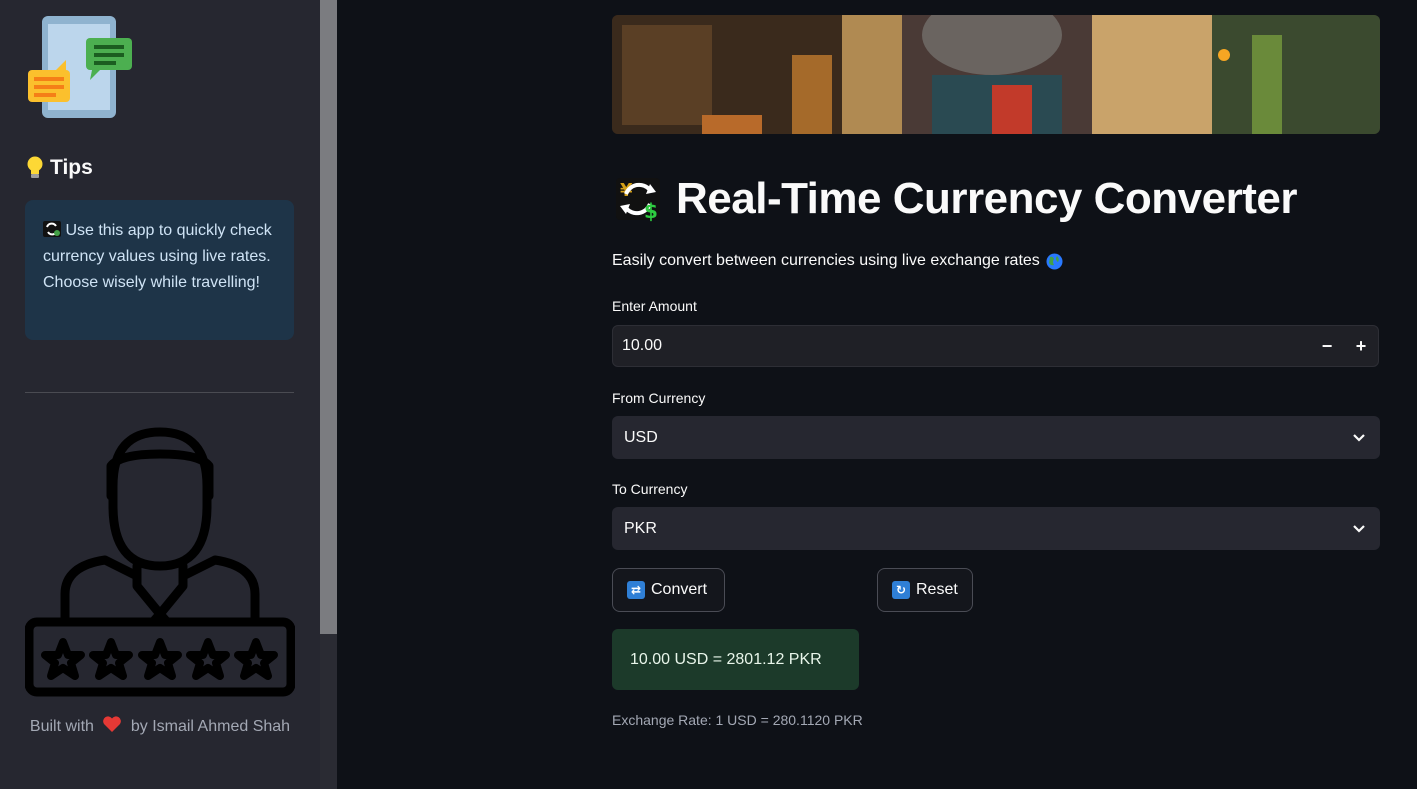 This screenshot has width=1417, height=789. Describe the element at coordinates (996, 74) in the screenshot. I see `banner-image` at that location.